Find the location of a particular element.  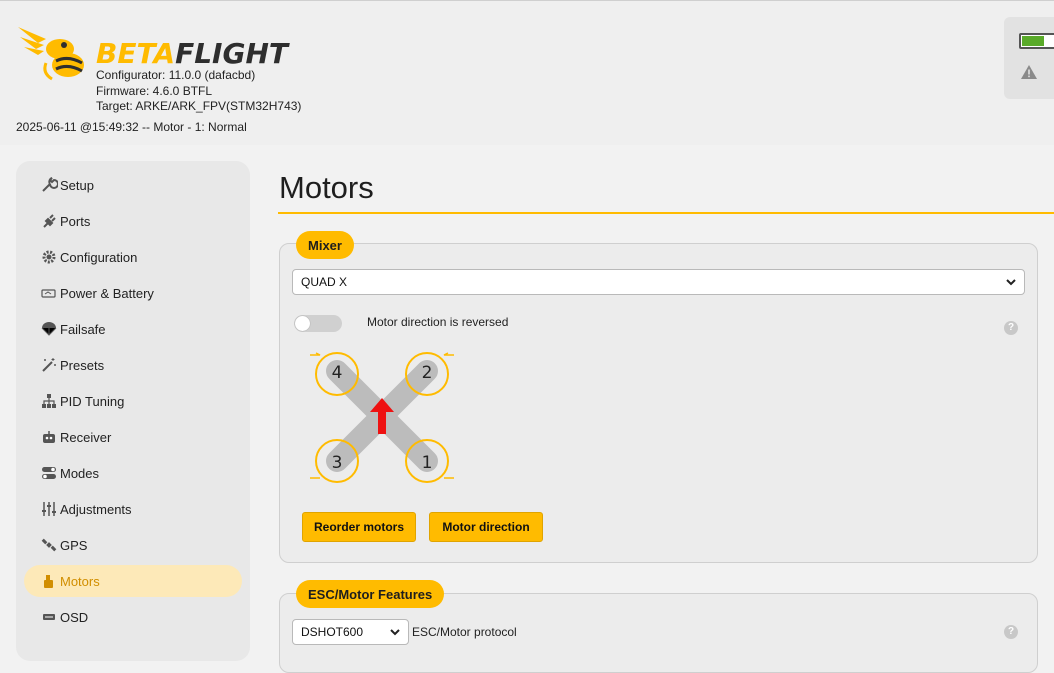

logo-part-flight: FLIGHT is located at coordinates (231, 53).